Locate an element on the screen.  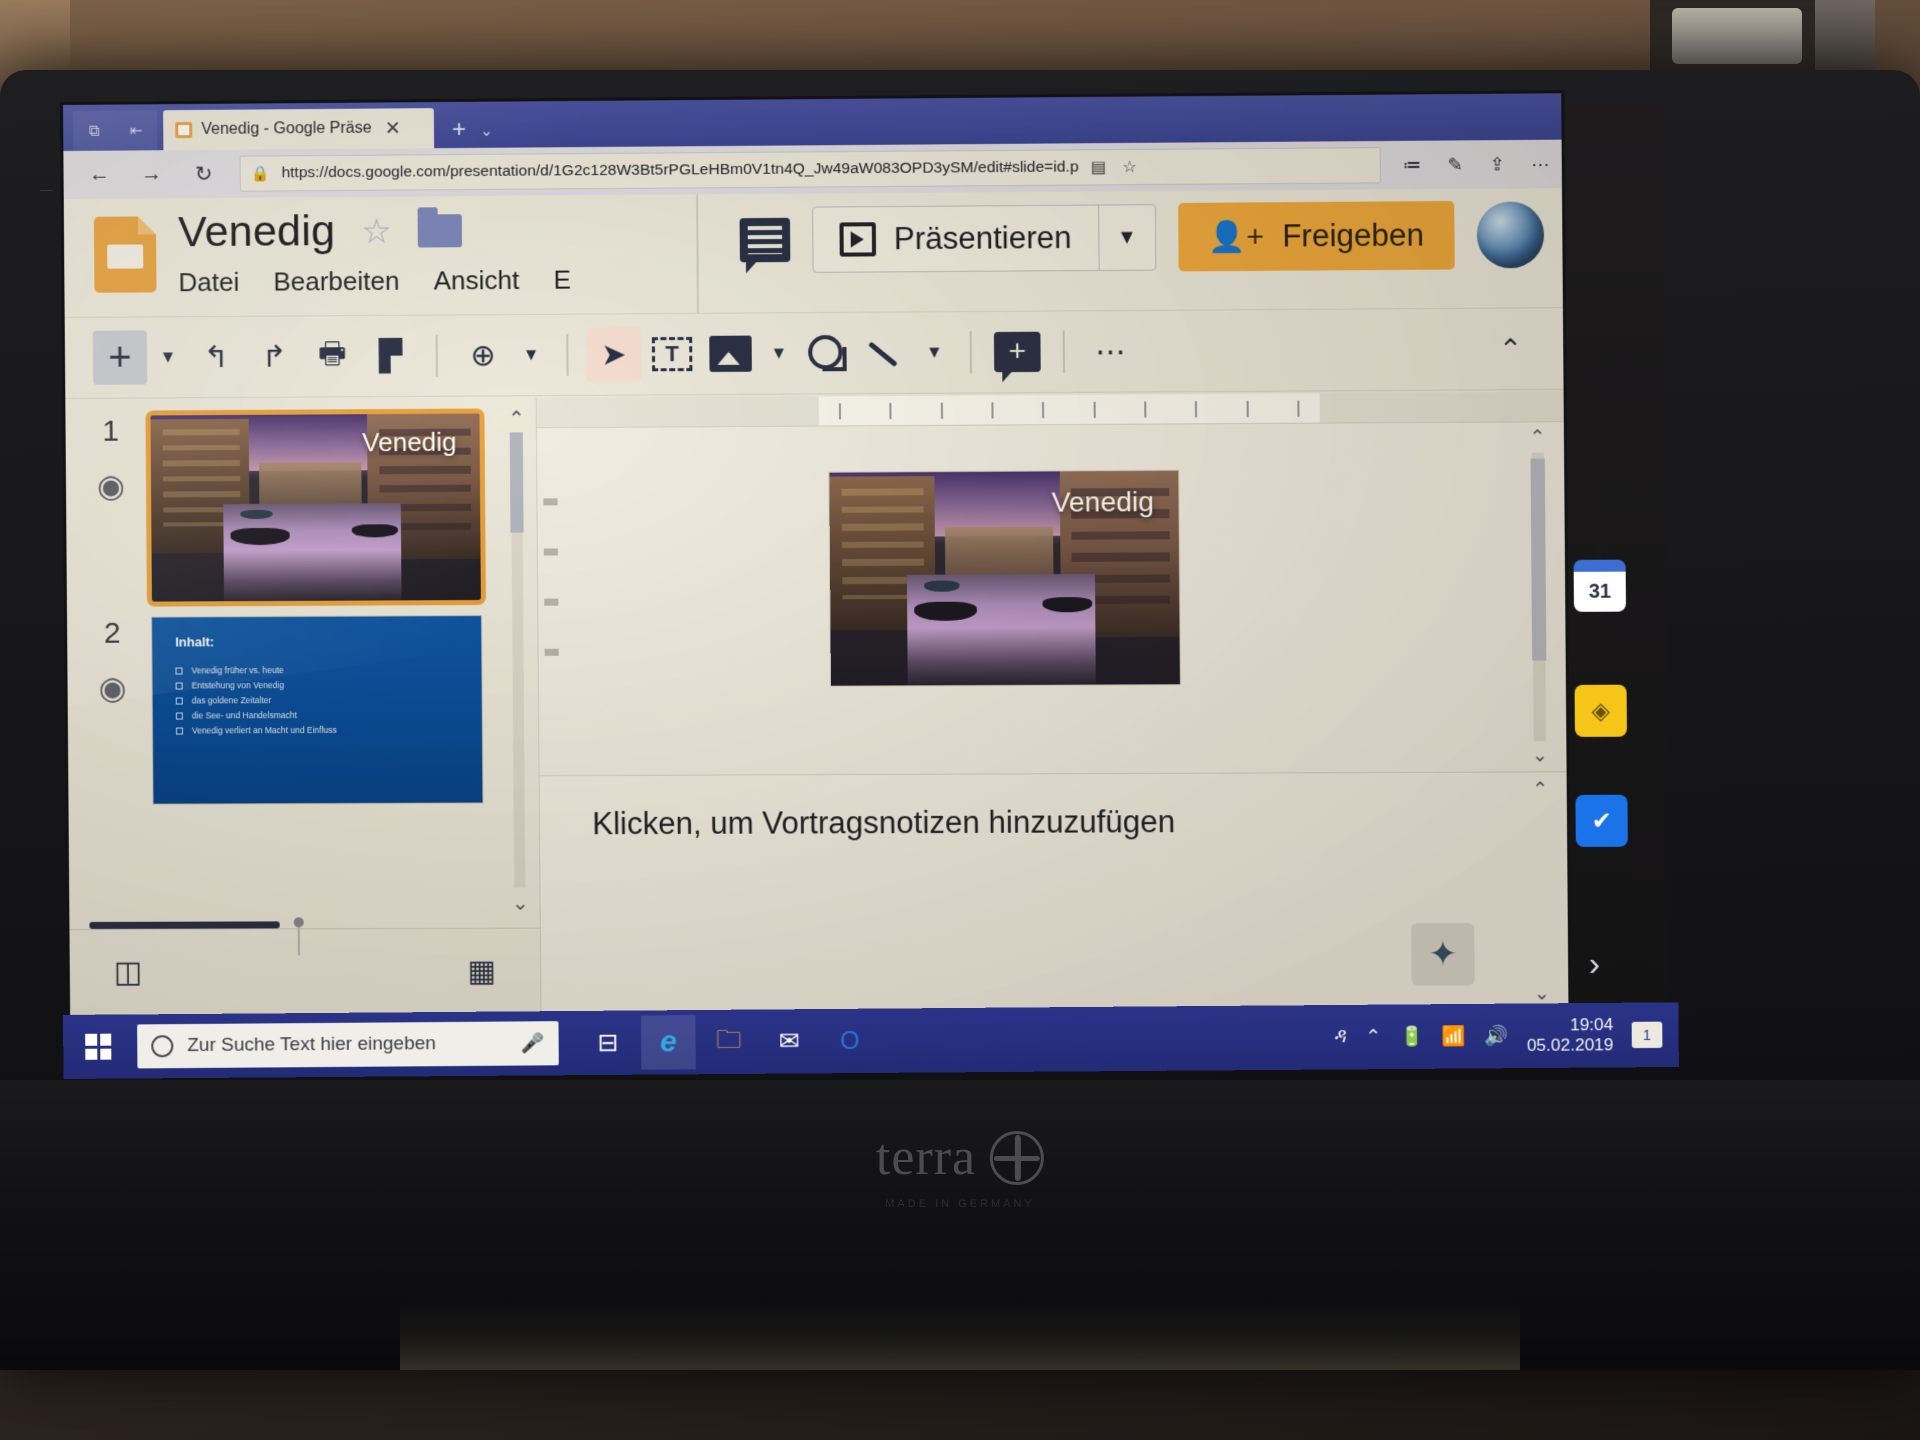
print-button: 🖶 is located at coordinates (332, 356).